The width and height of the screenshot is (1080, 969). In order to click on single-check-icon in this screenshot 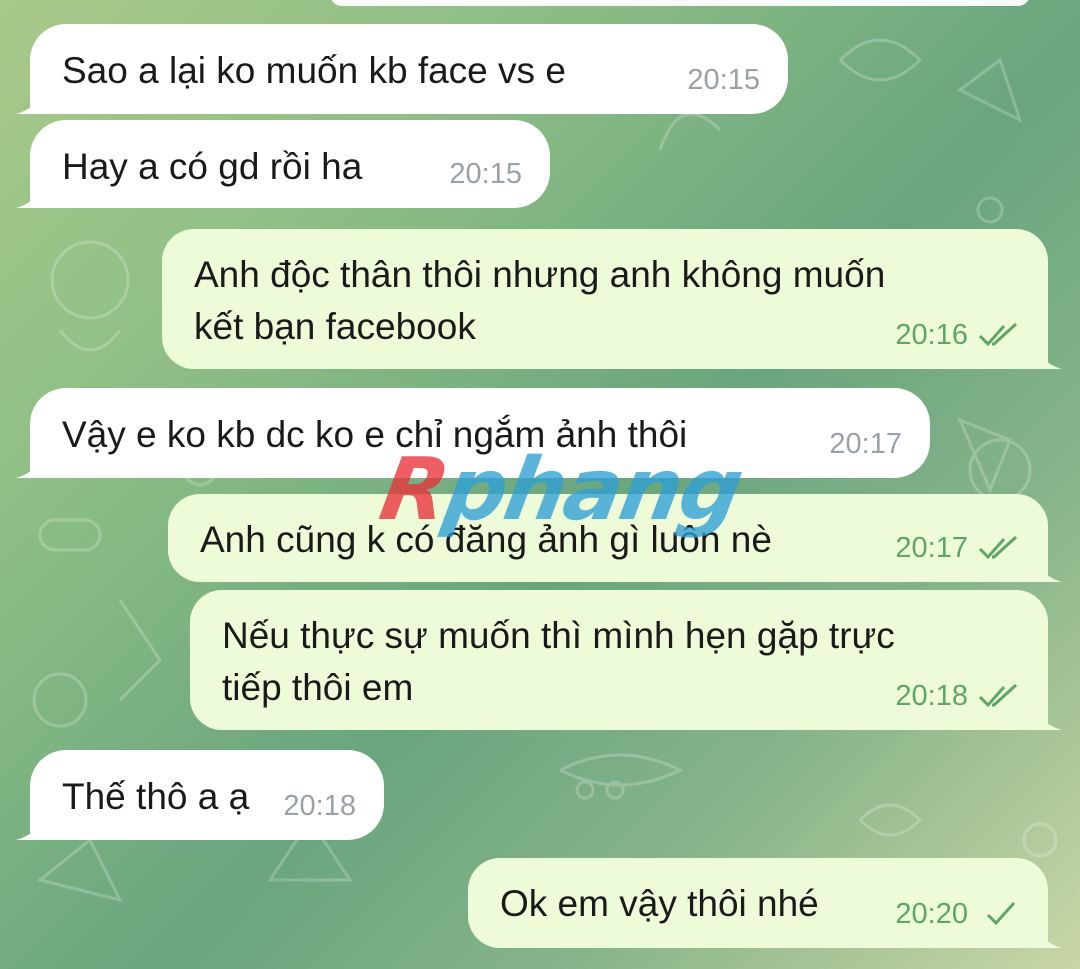, I will do `click(1001, 913)`.